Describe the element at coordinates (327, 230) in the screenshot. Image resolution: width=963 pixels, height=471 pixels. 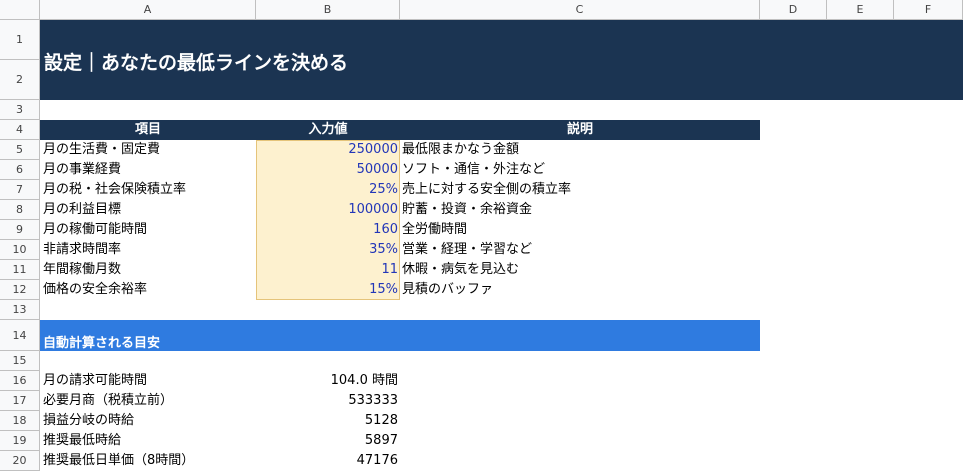
I see `setting-input-work-hours: 160` at that location.